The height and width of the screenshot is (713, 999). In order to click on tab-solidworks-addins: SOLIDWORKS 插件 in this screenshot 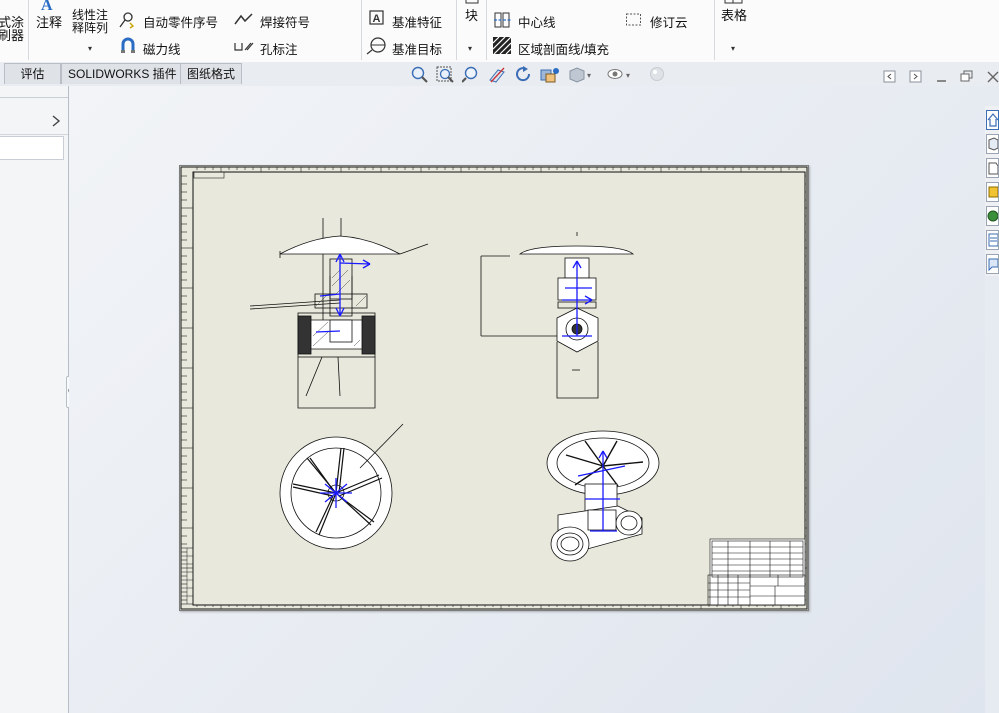, I will do `click(122, 73)`.